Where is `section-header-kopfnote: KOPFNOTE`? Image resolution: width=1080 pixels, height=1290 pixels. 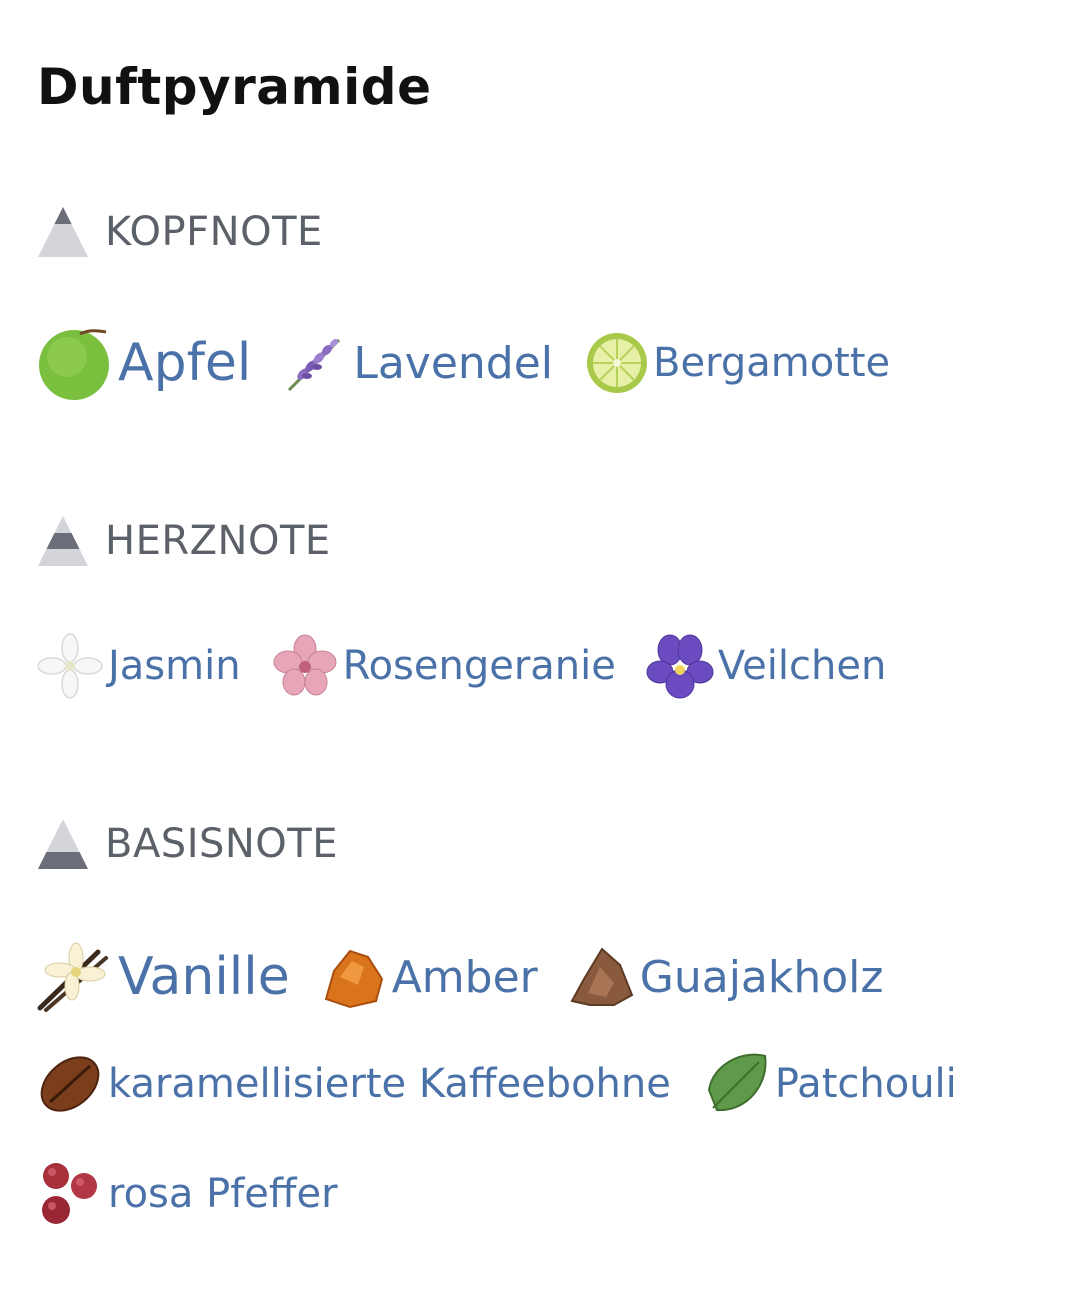 section-header-kopfnote: KOPFNOTE is located at coordinates (179, 232).